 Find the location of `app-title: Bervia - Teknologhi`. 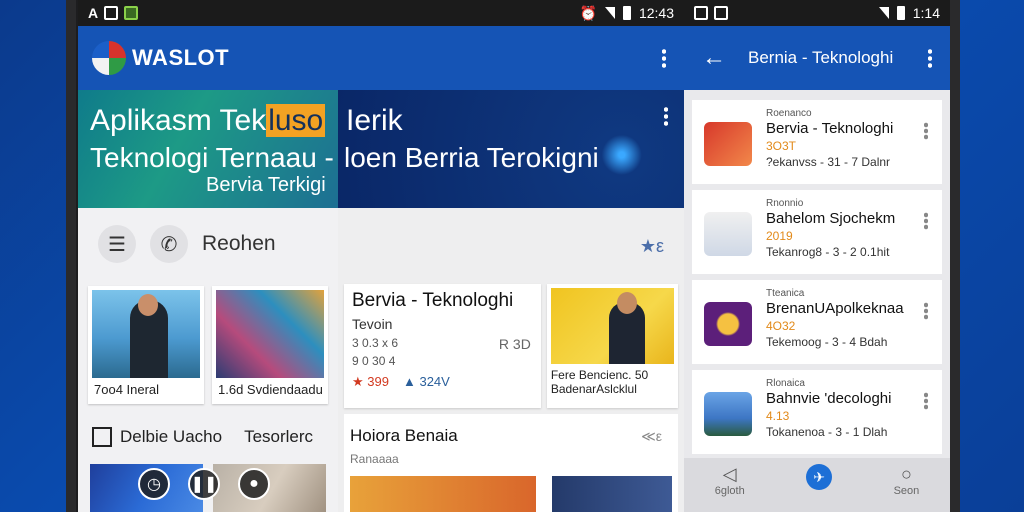

app-title: Bervia - Teknologhi is located at coordinates (433, 300).